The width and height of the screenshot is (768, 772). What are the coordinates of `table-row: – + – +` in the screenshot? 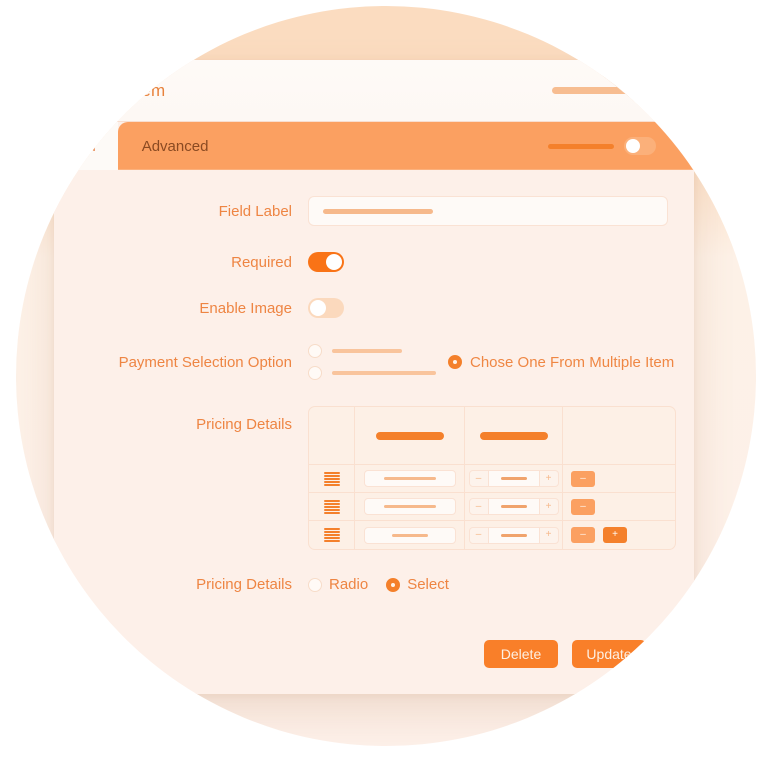 It's located at (492, 535).